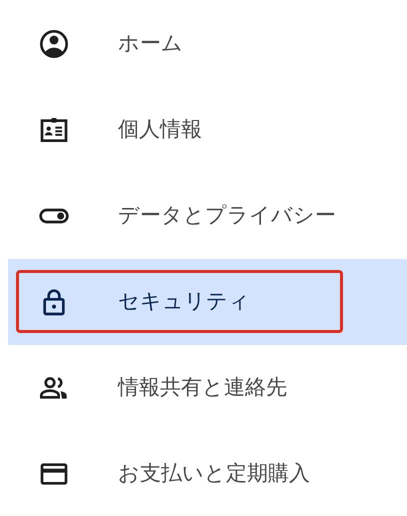  I want to click on person-circle-icon, so click(54, 44).